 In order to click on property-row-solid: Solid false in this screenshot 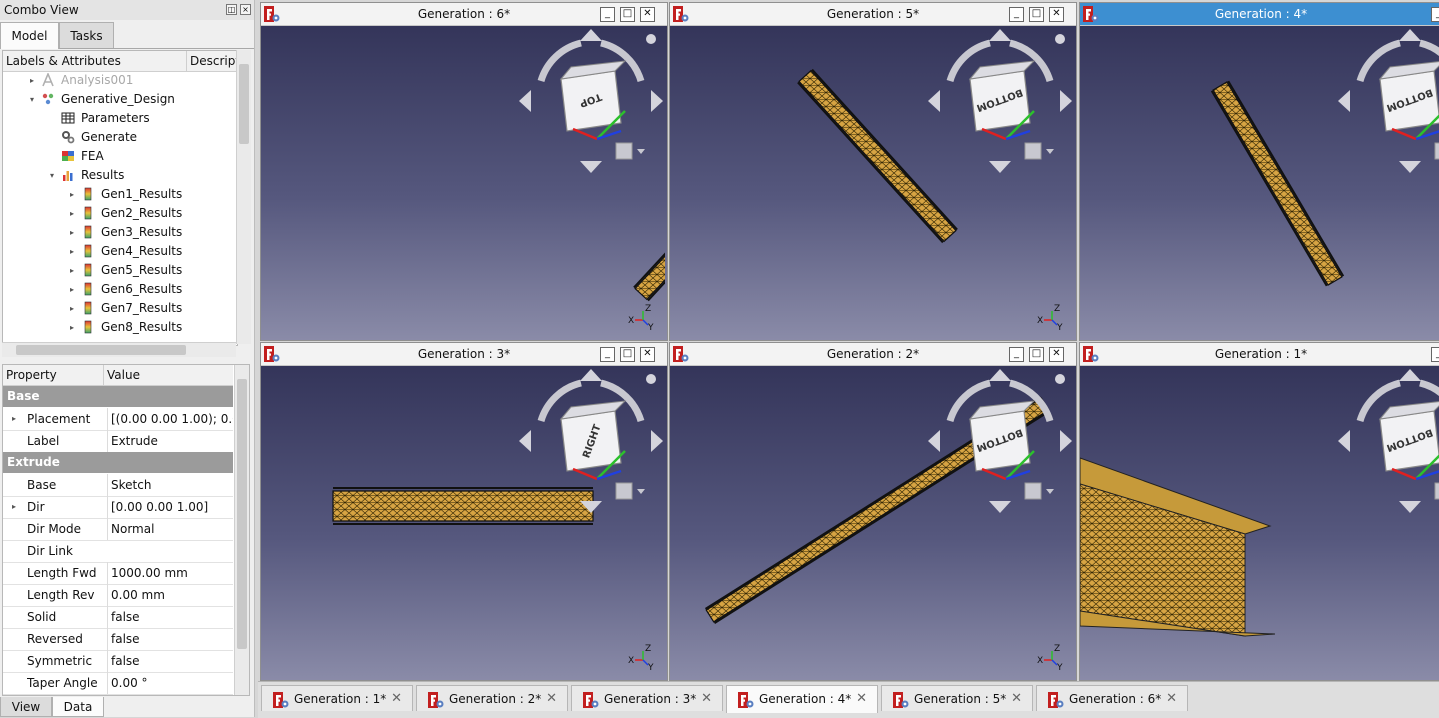, I will do `click(118, 617)`.